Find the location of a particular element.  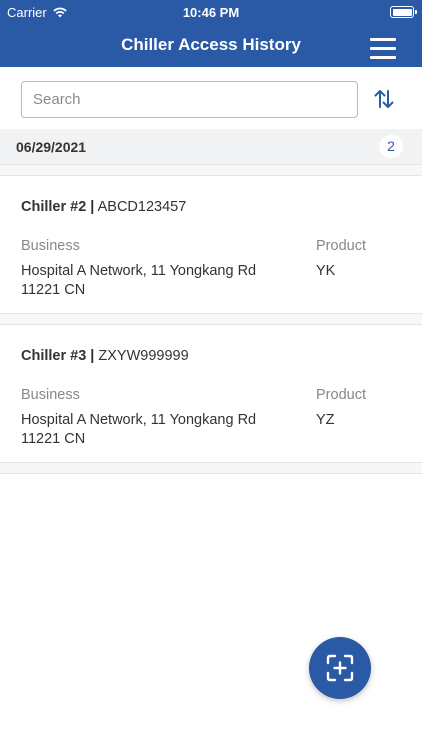

scan-add-button is located at coordinates (340, 668).